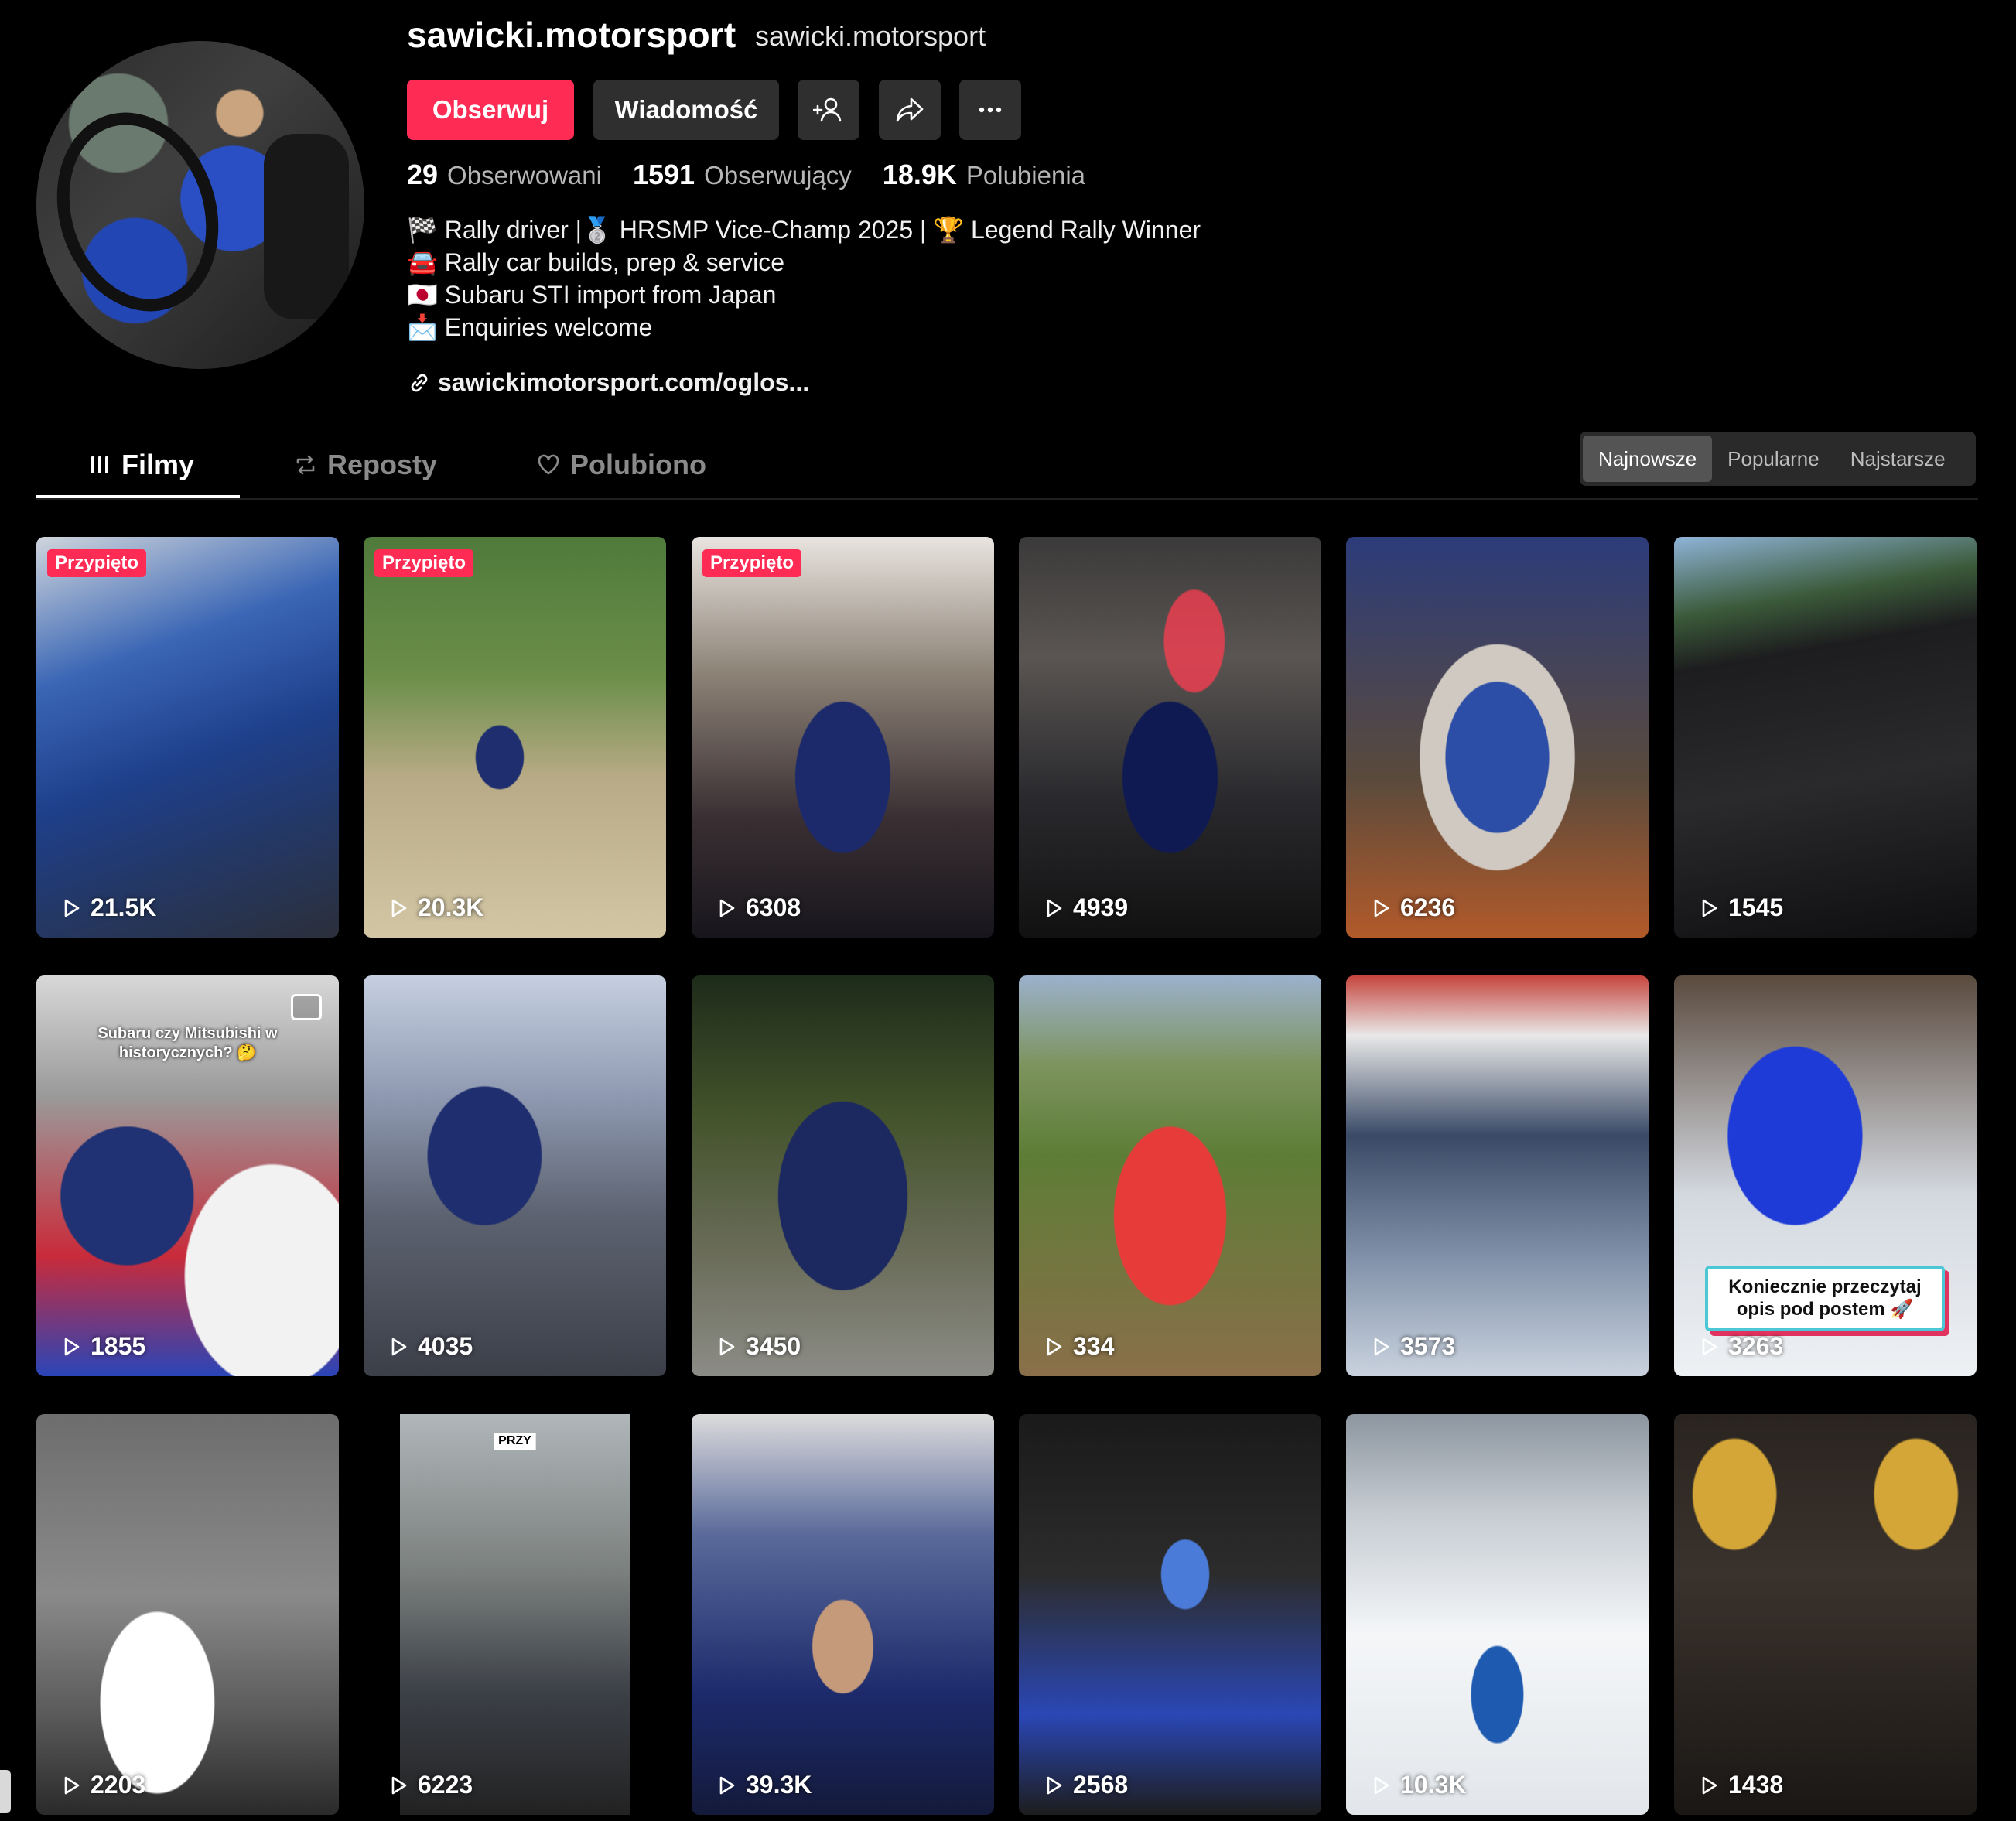  I want to click on sort-toggle: Najnowsze Popularne Najstarsze, so click(1778, 459).